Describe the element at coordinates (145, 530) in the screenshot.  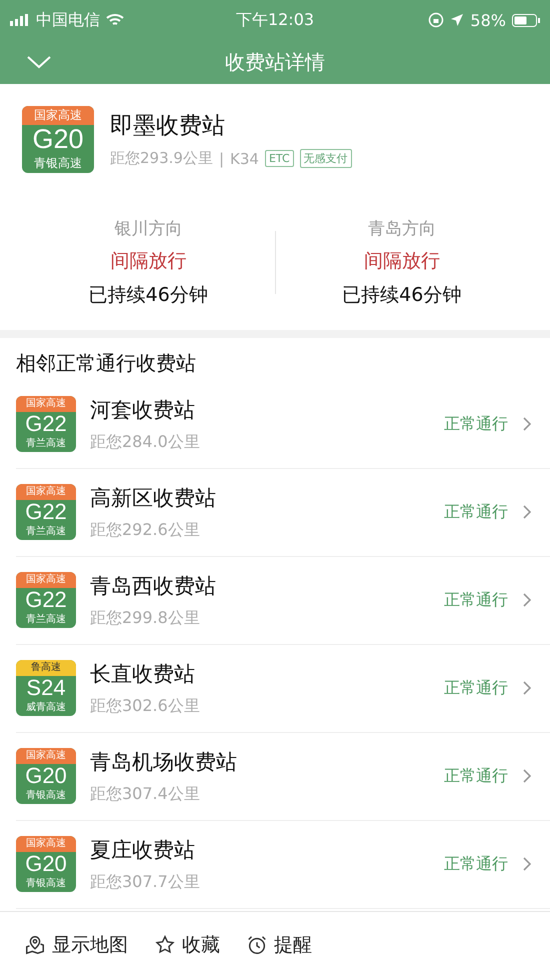
I see `distance-text: 距您292.6公里` at that location.